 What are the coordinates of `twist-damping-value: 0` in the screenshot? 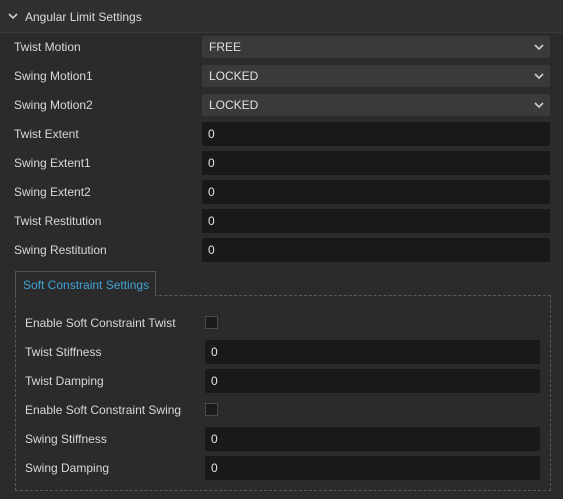 It's located at (214, 381).